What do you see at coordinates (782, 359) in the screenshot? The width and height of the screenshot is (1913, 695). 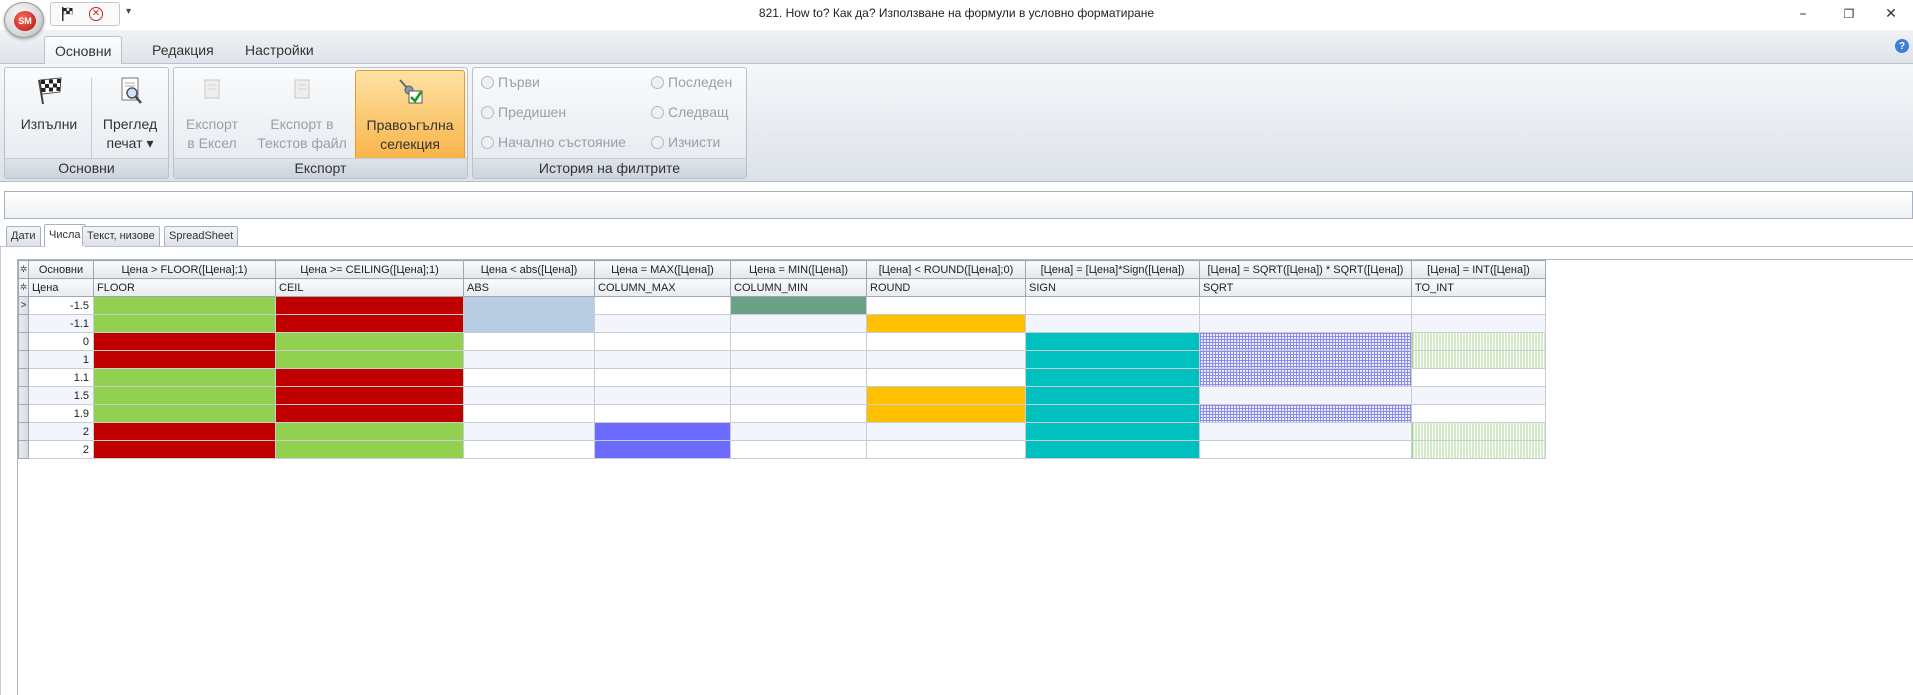 I see `table-row: 1` at bounding box center [782, 359].